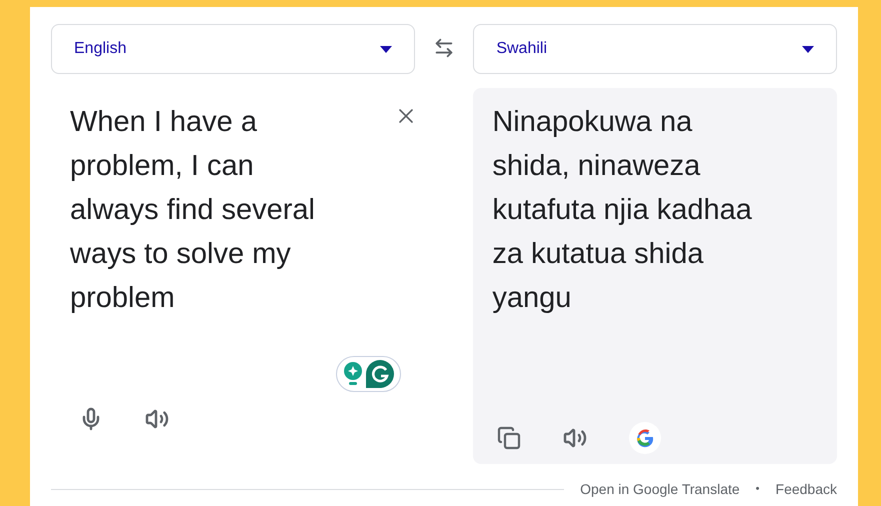  Describe the element at coordinates (353, 374) in the screenshot. I see `lightbulb-icon` at that location.